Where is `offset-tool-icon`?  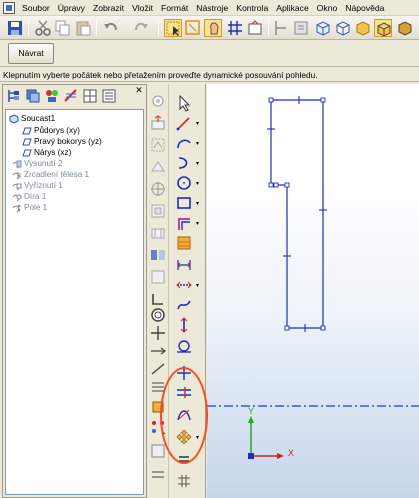 offset-tool-icon is located at coordinates (184, 223).